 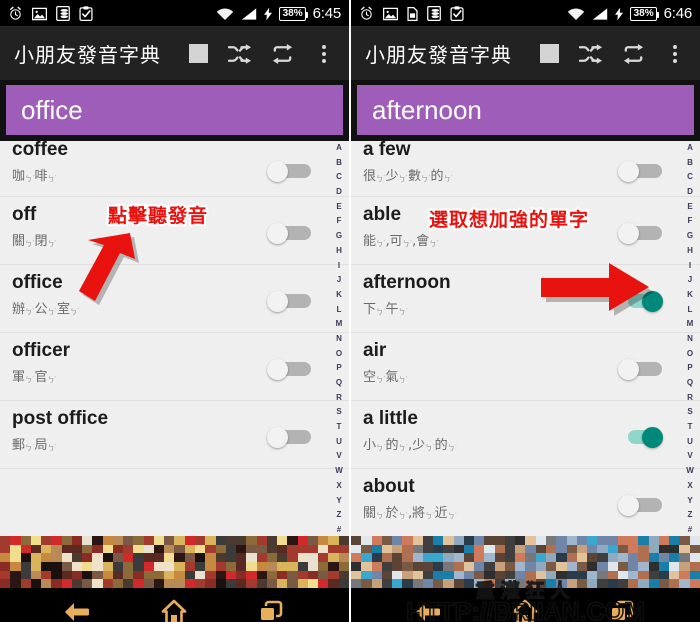 I want to click on word-row: post office 郵ㄅ˙局ㄅ˙, so click(x=174, y=435).